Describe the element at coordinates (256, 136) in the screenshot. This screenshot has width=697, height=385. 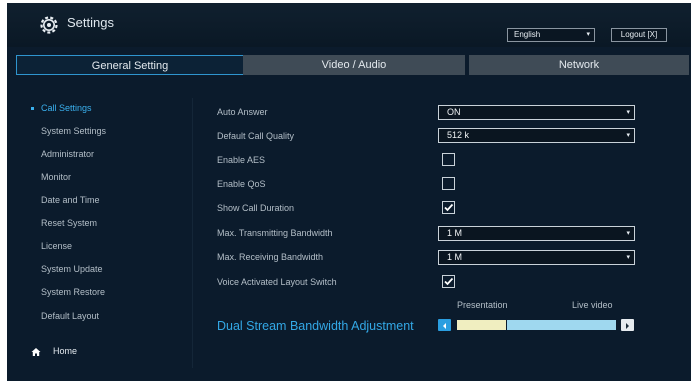
I see `default-call-quality-label: Default Call Quality` at that location.